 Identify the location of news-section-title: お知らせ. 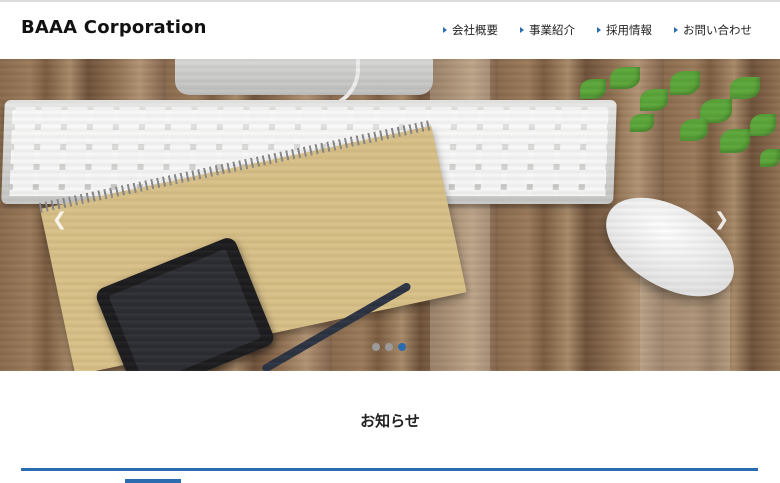
(390, 421).